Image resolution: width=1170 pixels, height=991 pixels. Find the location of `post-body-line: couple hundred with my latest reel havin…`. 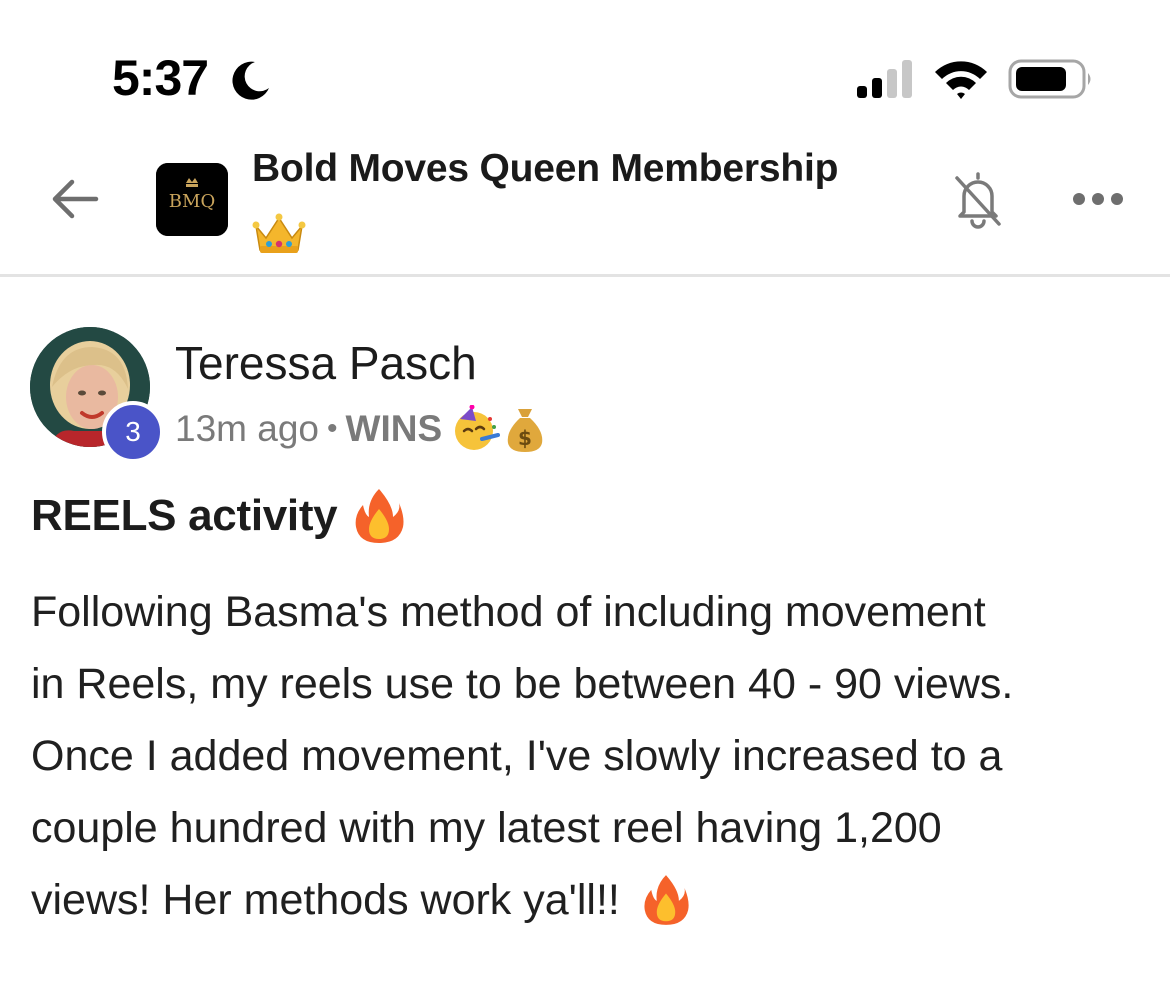

post-body-line: couple hundred with my latest reel havin… is located at coordinates (486, 828).